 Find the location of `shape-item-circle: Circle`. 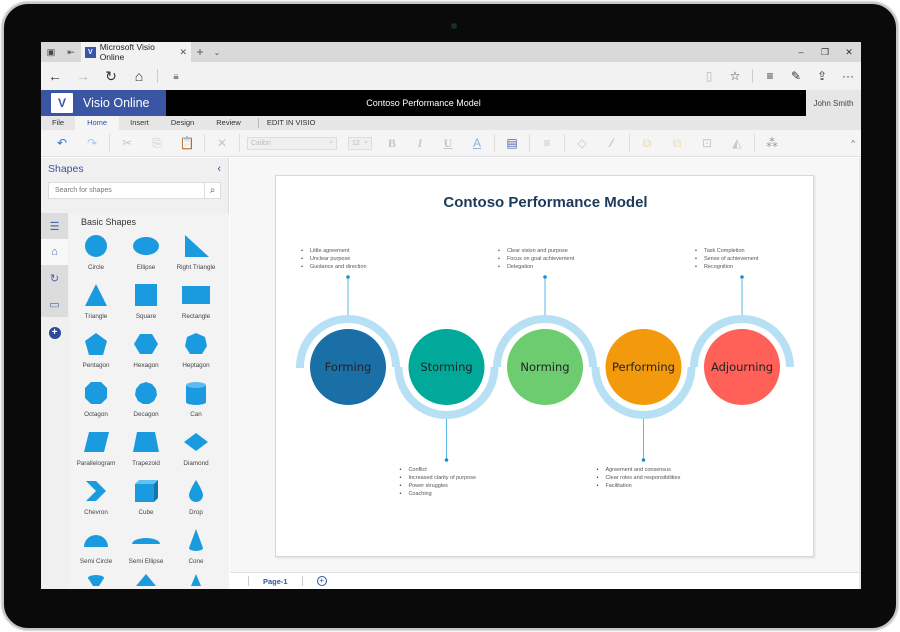

shape-item-circle: Circle is located at coordinates (96, 255).